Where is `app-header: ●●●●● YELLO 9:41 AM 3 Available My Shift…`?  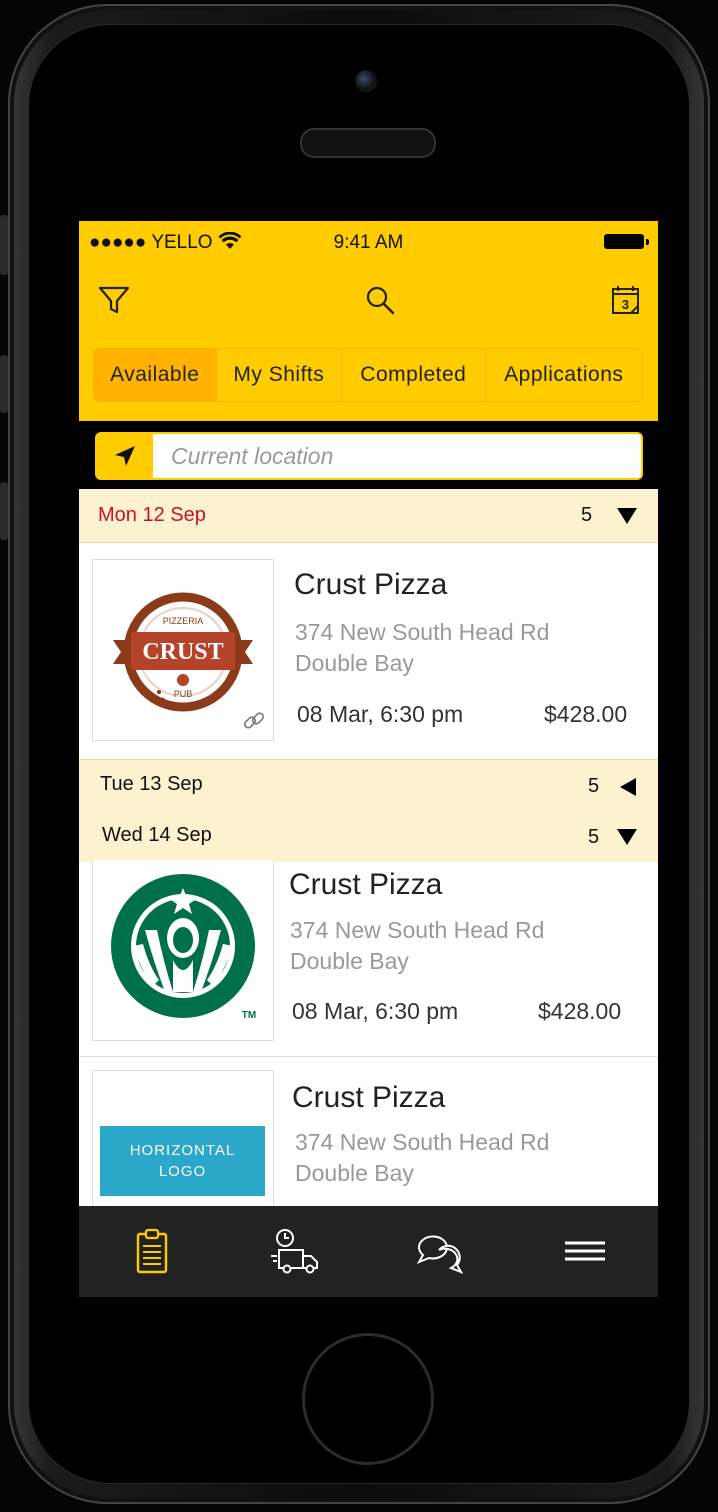 app-header: ●●●●● YELLO 9:41 AM 3 Available My Shift… is located at coordinates (368, 321).